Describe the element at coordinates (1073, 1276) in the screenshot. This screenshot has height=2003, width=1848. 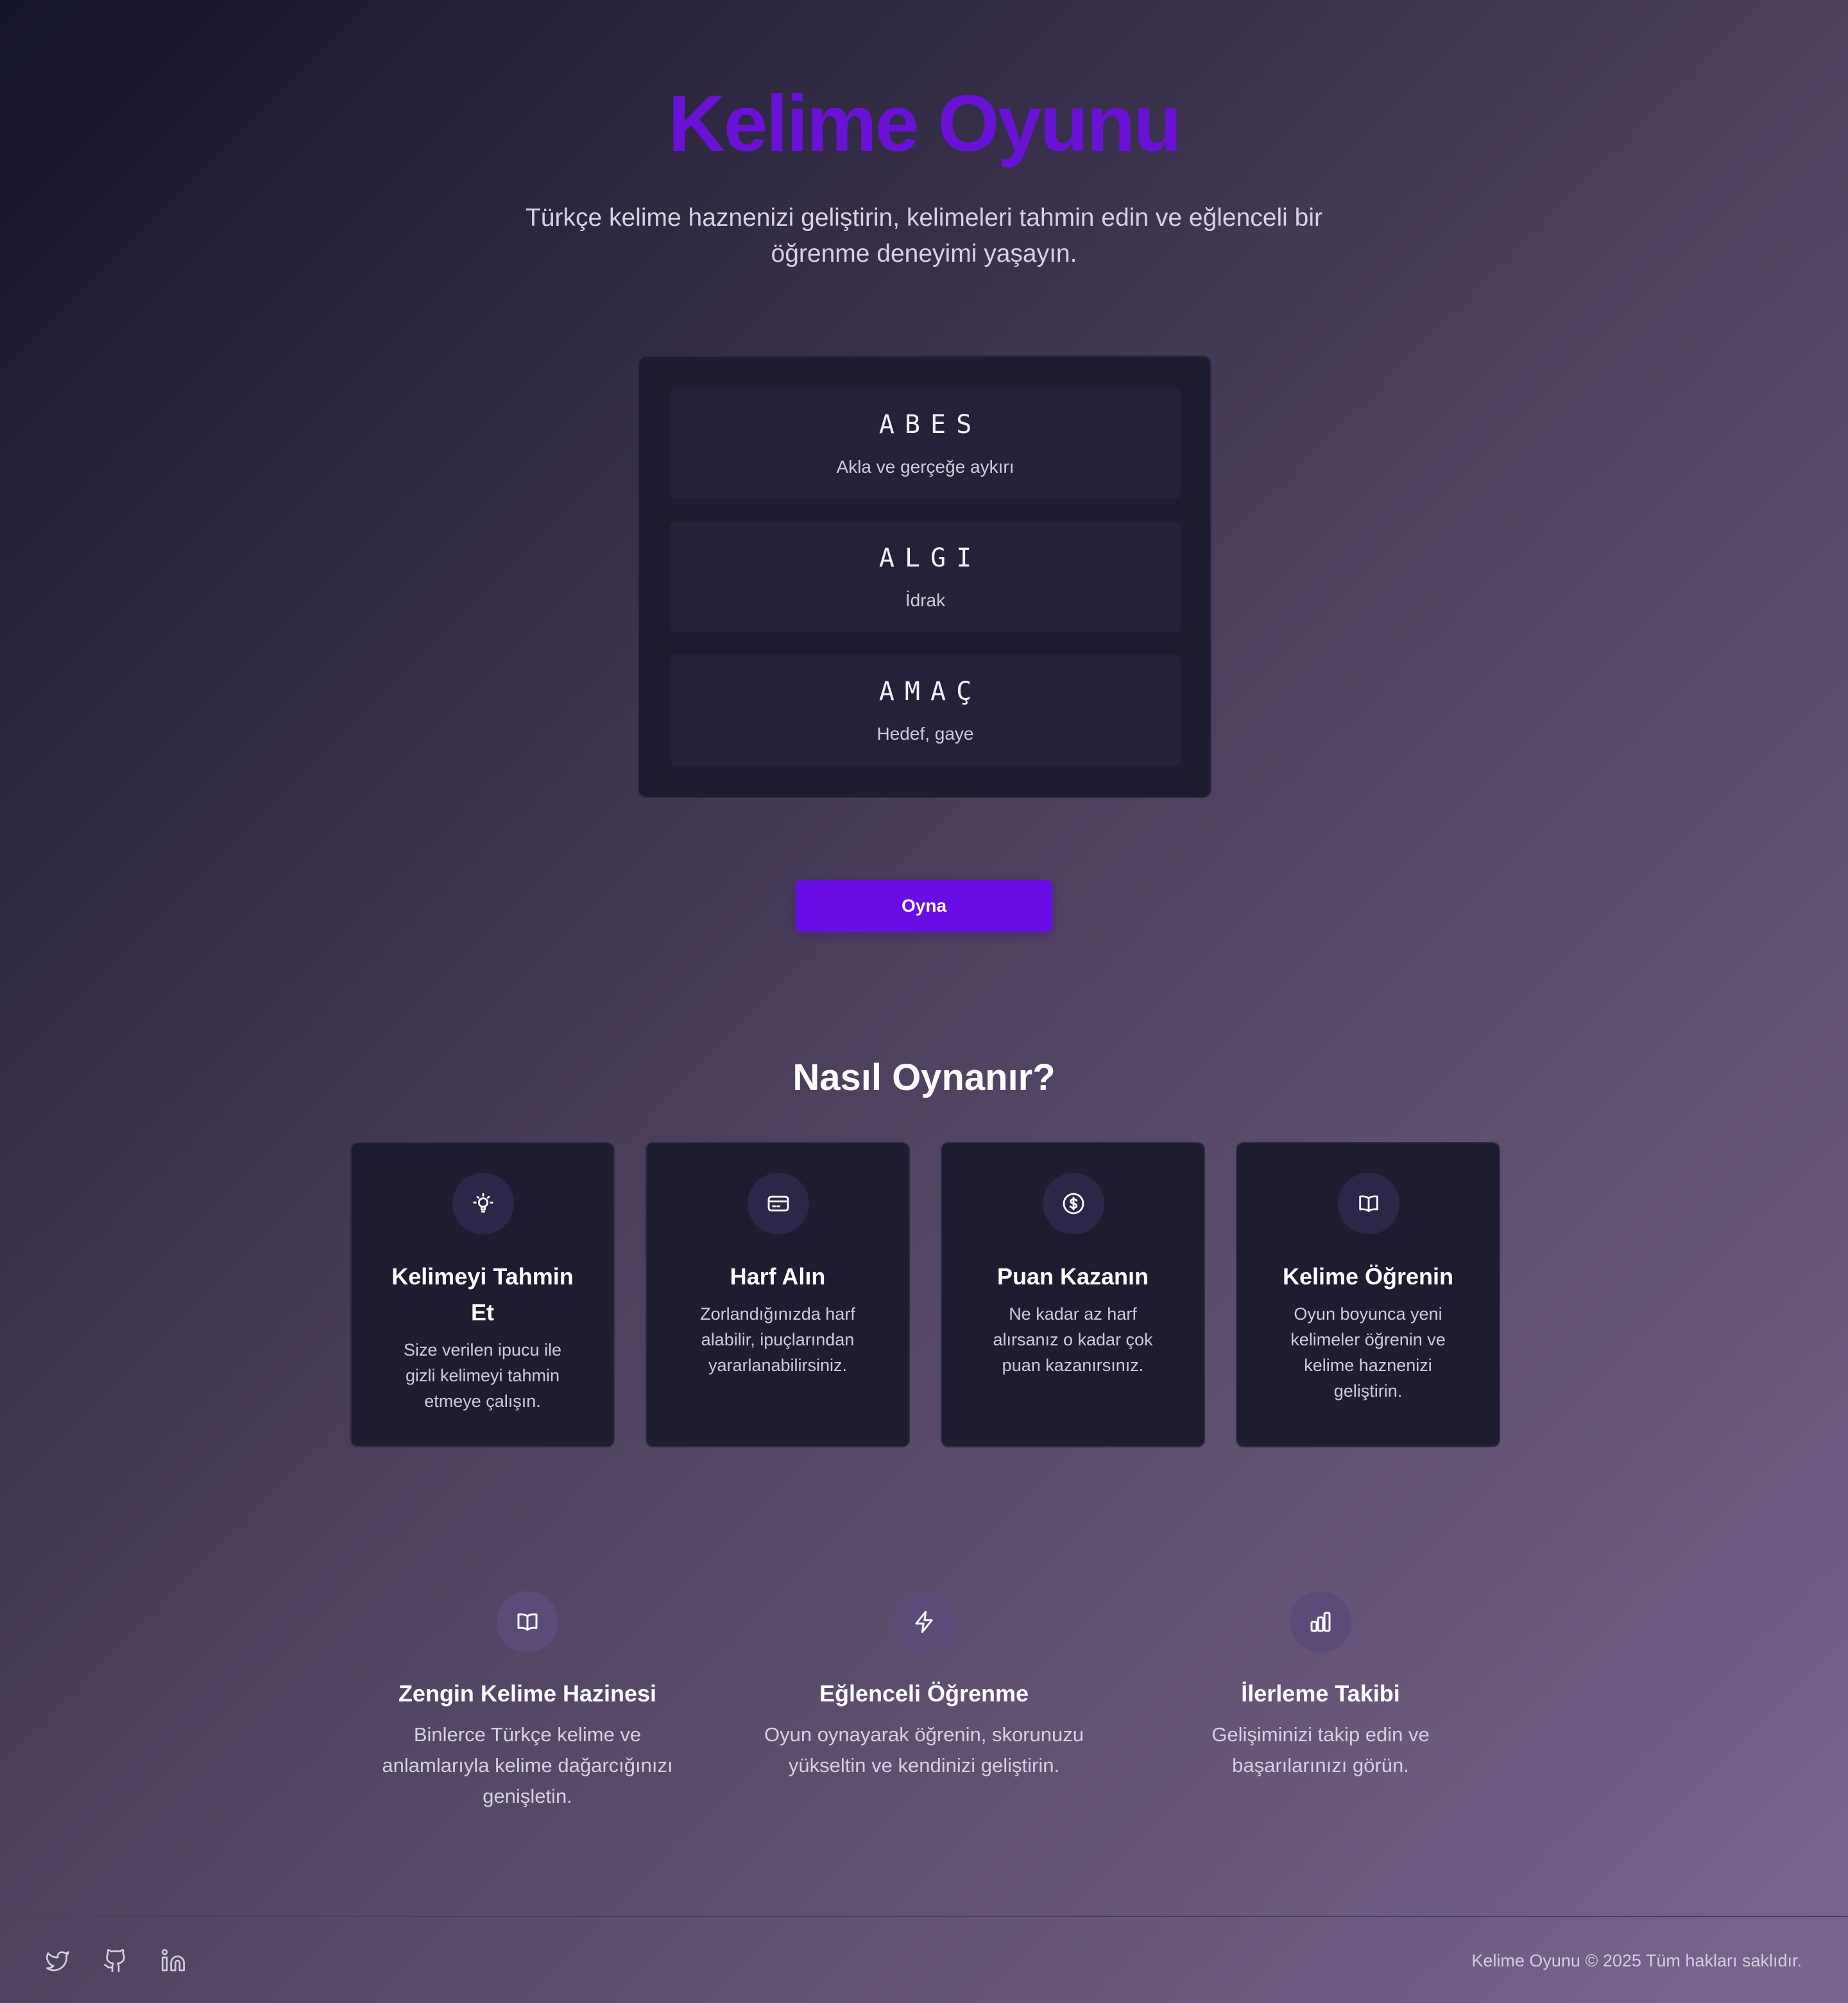
I see `step-title: Puan Kazanın` at that location.